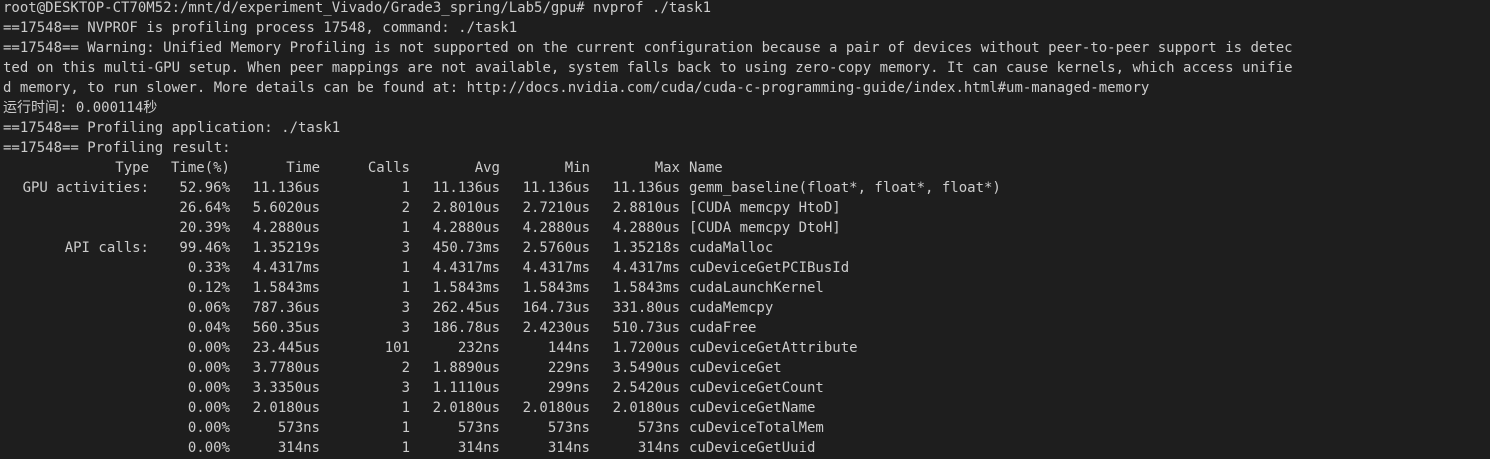 The width and height of the screenshot is (1490, 459). Describe the element at coordinates (478, 348) in the screenshot. I see `cell-avg: 232ns` at that location.